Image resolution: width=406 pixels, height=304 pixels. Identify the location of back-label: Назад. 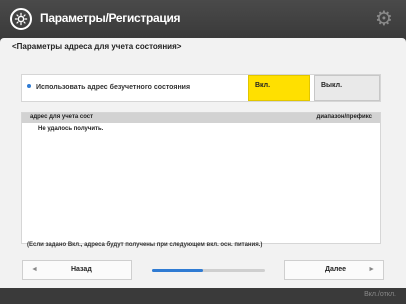
(81, 269).